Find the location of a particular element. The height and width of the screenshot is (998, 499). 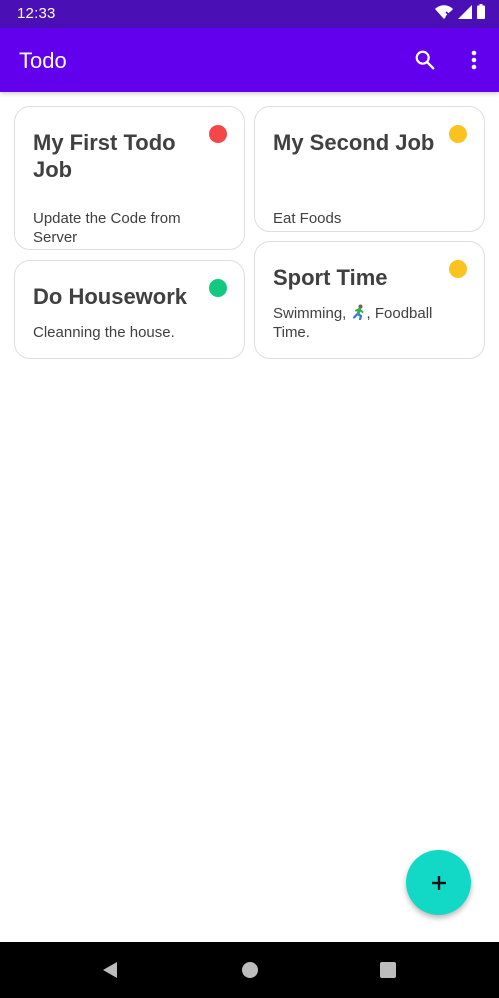

overflow-menu-button is located at coordinates (474, 60).